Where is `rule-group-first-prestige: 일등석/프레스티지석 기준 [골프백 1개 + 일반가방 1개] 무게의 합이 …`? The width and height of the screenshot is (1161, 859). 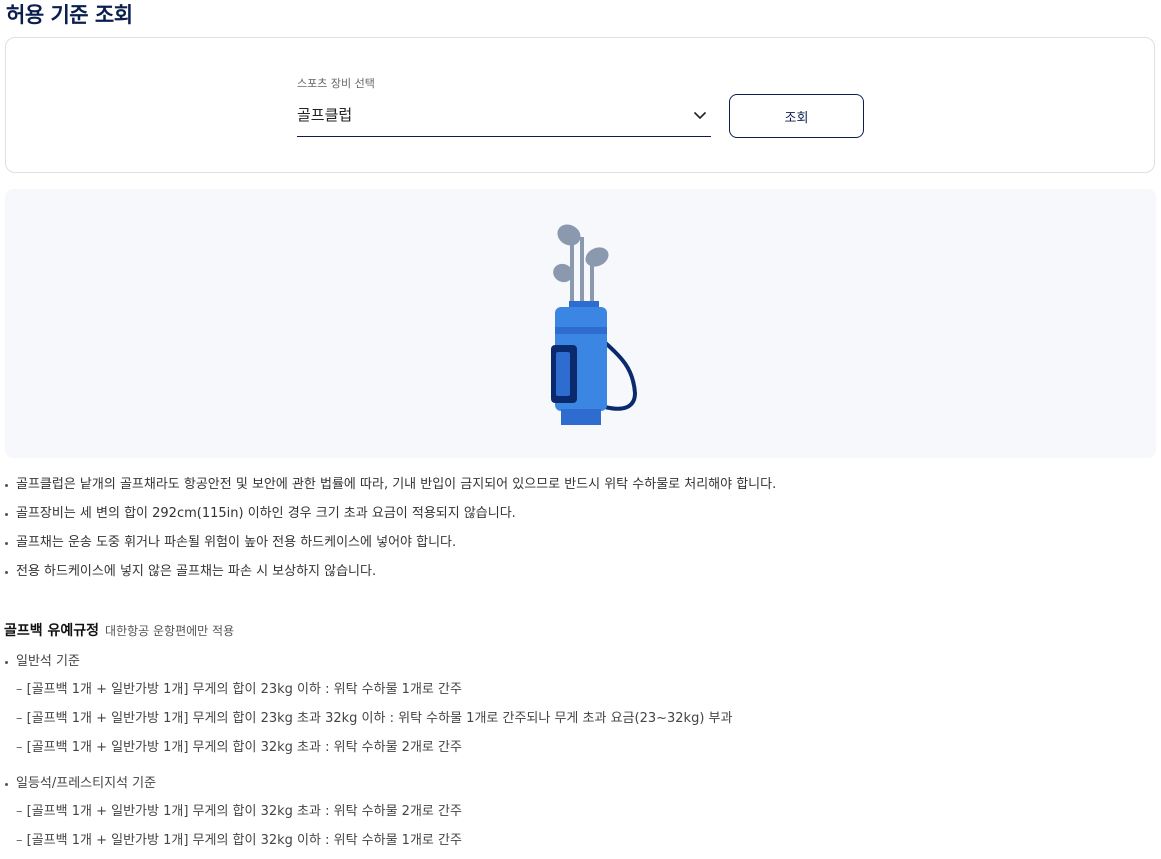
rule-group-first-prestige: 일등석/프레스티지석 기준 [골프백 1개 + 일반가방 1개] 무게의 합이 … is located at coordinates (233, 816).